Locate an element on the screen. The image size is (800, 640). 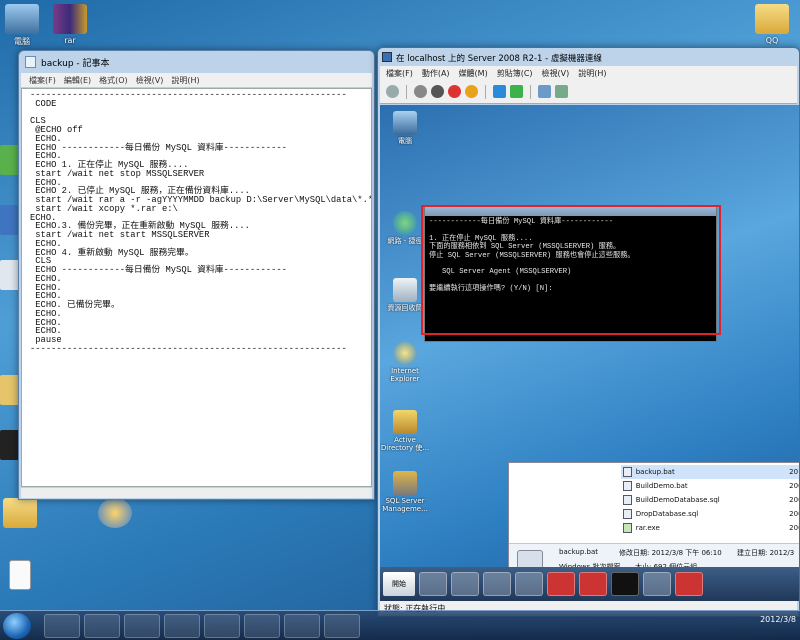
vm-icon-label: Internet Explorer is located at coordinates (405, 375).